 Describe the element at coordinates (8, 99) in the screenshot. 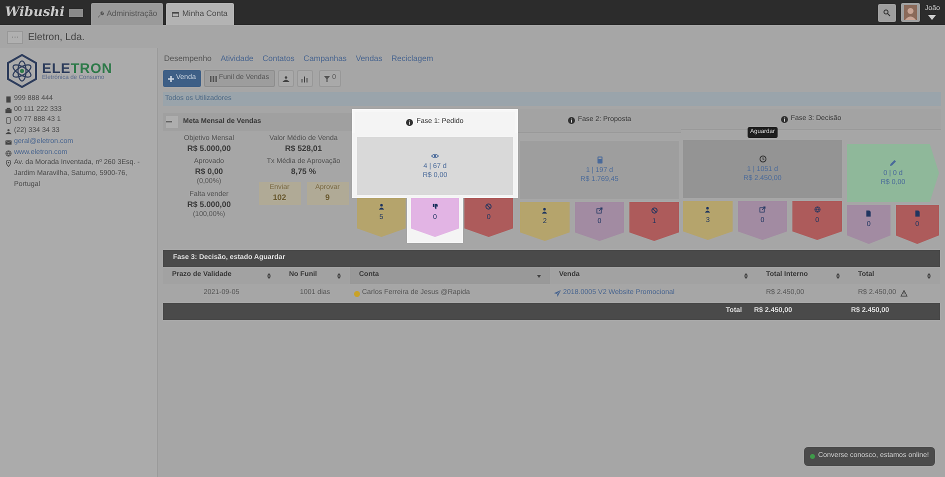

I see `building-icon` at that location.